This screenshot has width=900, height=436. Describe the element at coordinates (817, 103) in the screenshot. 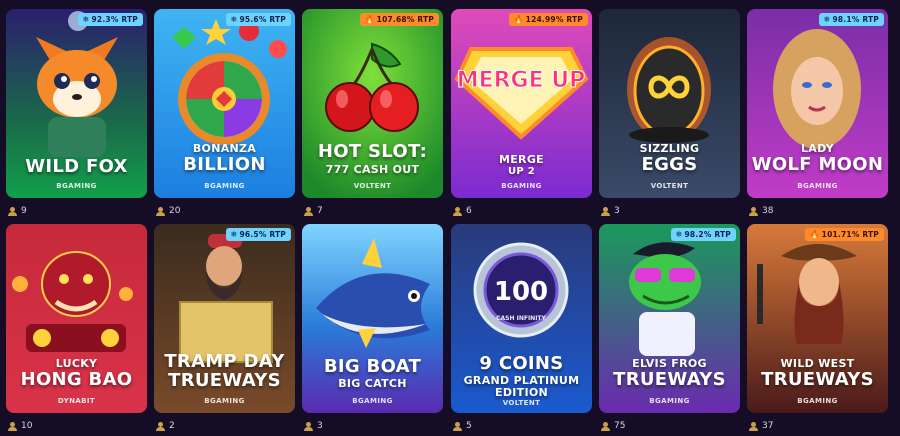

I see `game-card: LADY WOLF MOON BGAMING ❄ 98.1% RTP` at that location.